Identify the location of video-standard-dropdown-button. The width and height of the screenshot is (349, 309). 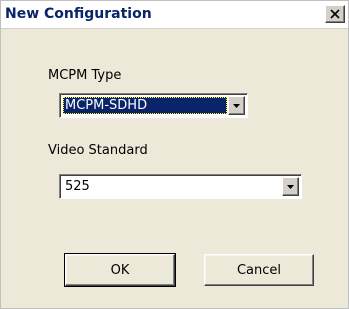
(290, 186).